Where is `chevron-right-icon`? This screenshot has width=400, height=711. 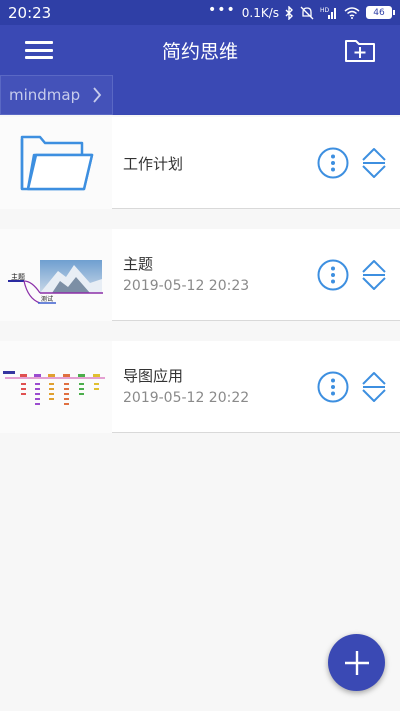 chevron-right-icon is located at coordinates (97, 95).